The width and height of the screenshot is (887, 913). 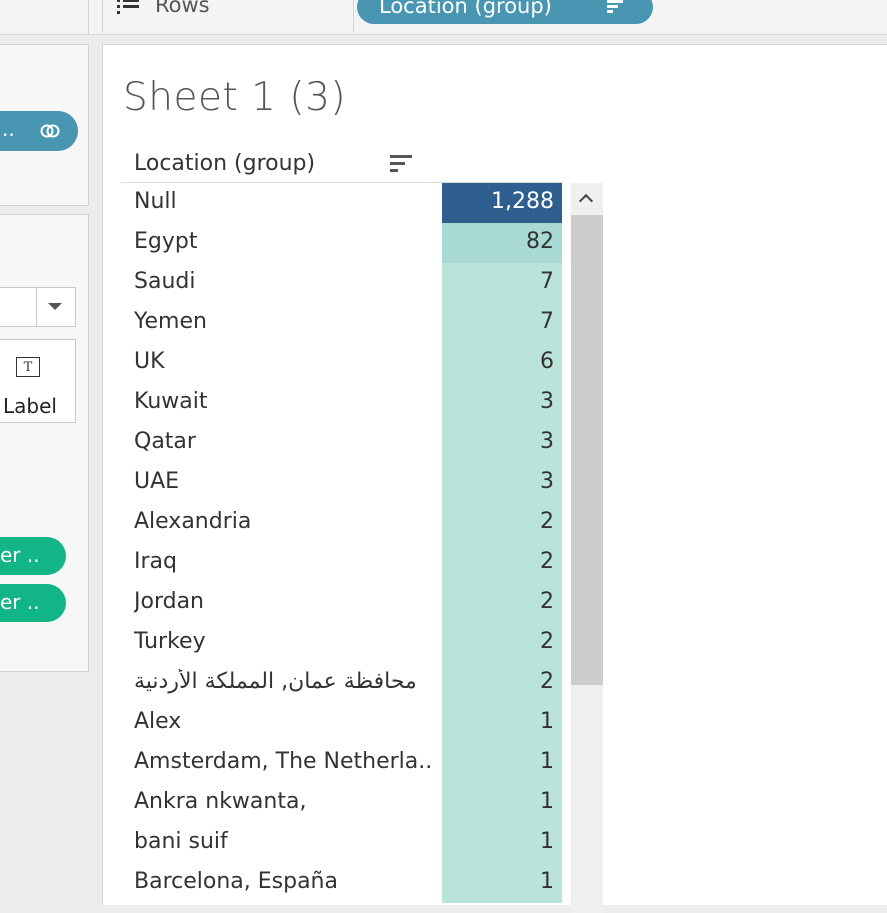 I want to click on table-row: Yemen 7, so click(x=342, y=323).